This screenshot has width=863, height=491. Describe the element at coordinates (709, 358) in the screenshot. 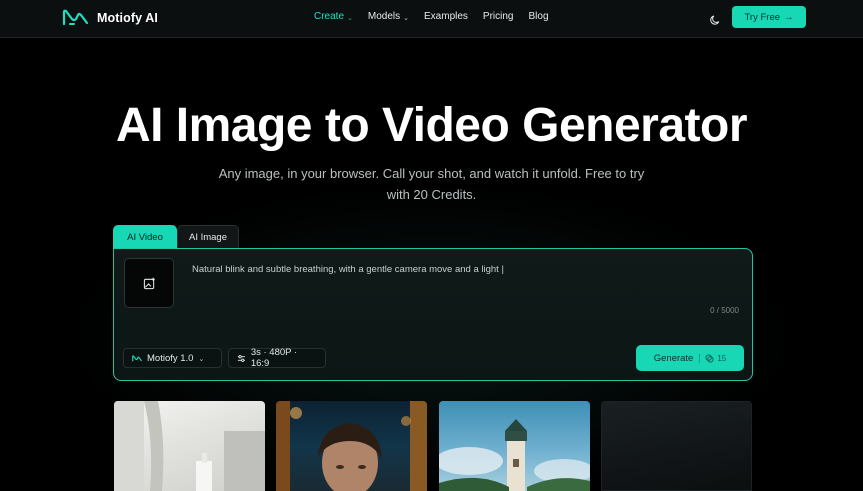

I see `credit-coin-icon` at that location.